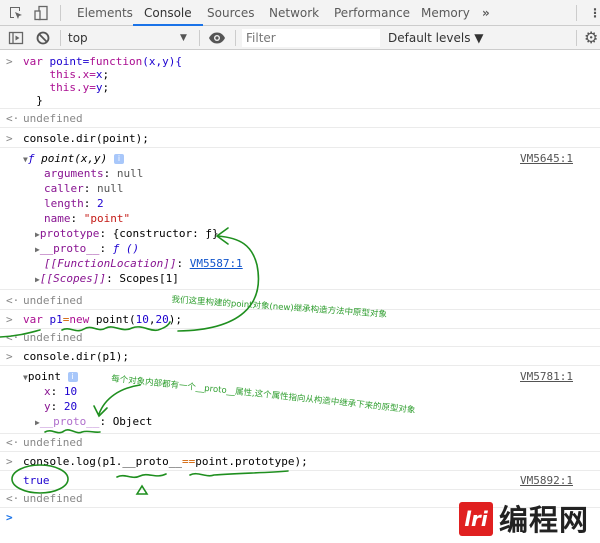 The image size is (600, 543). What do you see at coordinates (66, 61) in the screenshot?
I see `identifier: point=` at bounding box center [66, 61].